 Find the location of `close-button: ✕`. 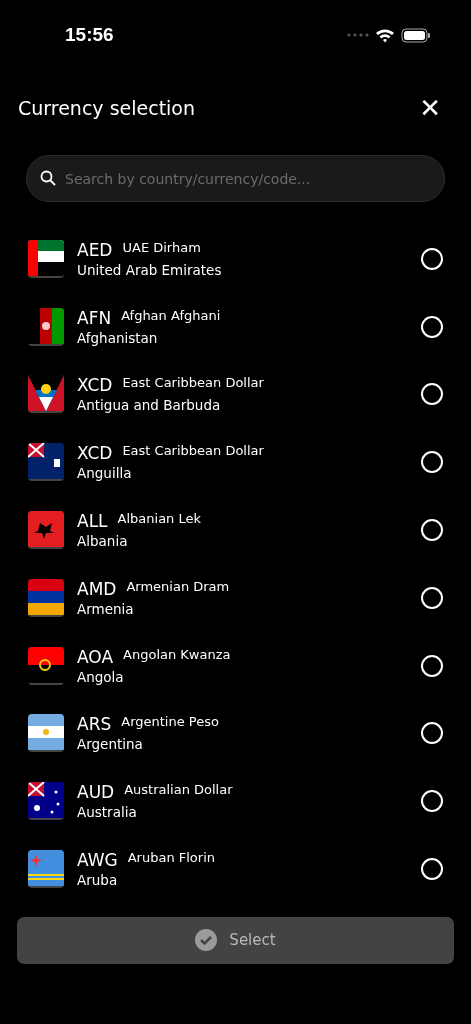

close-button: ✕ is located at coordinates (430, 108).